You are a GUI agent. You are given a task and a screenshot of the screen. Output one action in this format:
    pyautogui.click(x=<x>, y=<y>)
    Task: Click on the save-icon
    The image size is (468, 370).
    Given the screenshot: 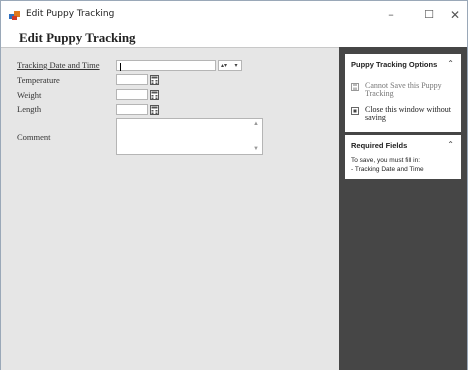 What is the action you would take?
    pyautogui.click(x=355, y=87)
    